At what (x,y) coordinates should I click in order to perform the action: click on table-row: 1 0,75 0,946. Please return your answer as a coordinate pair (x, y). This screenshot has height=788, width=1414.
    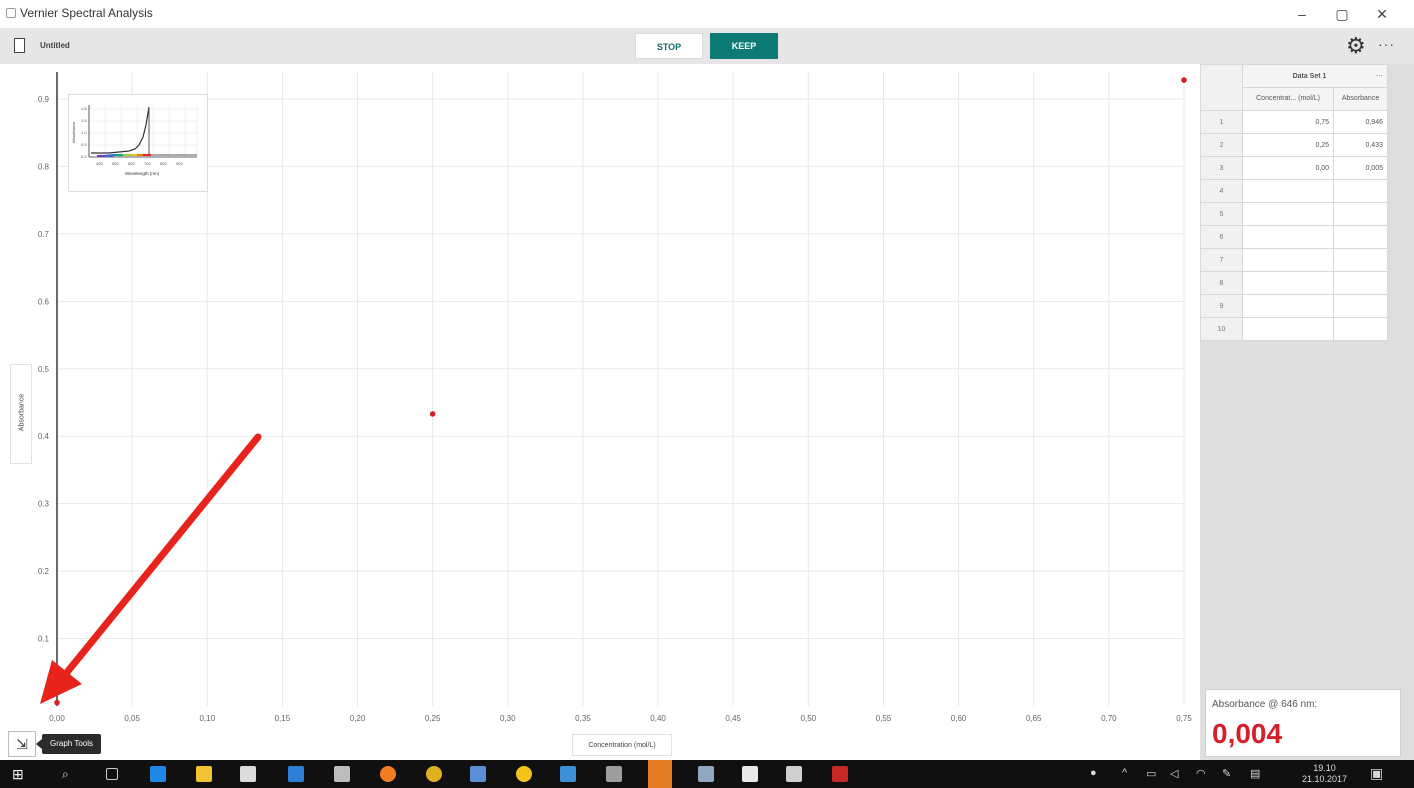
    Looking at the image, I should click on (1294, 122).